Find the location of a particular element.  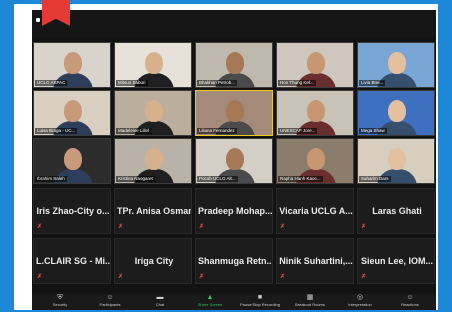

participant-display-name: Iriga City is located at coordinates (154, 261).